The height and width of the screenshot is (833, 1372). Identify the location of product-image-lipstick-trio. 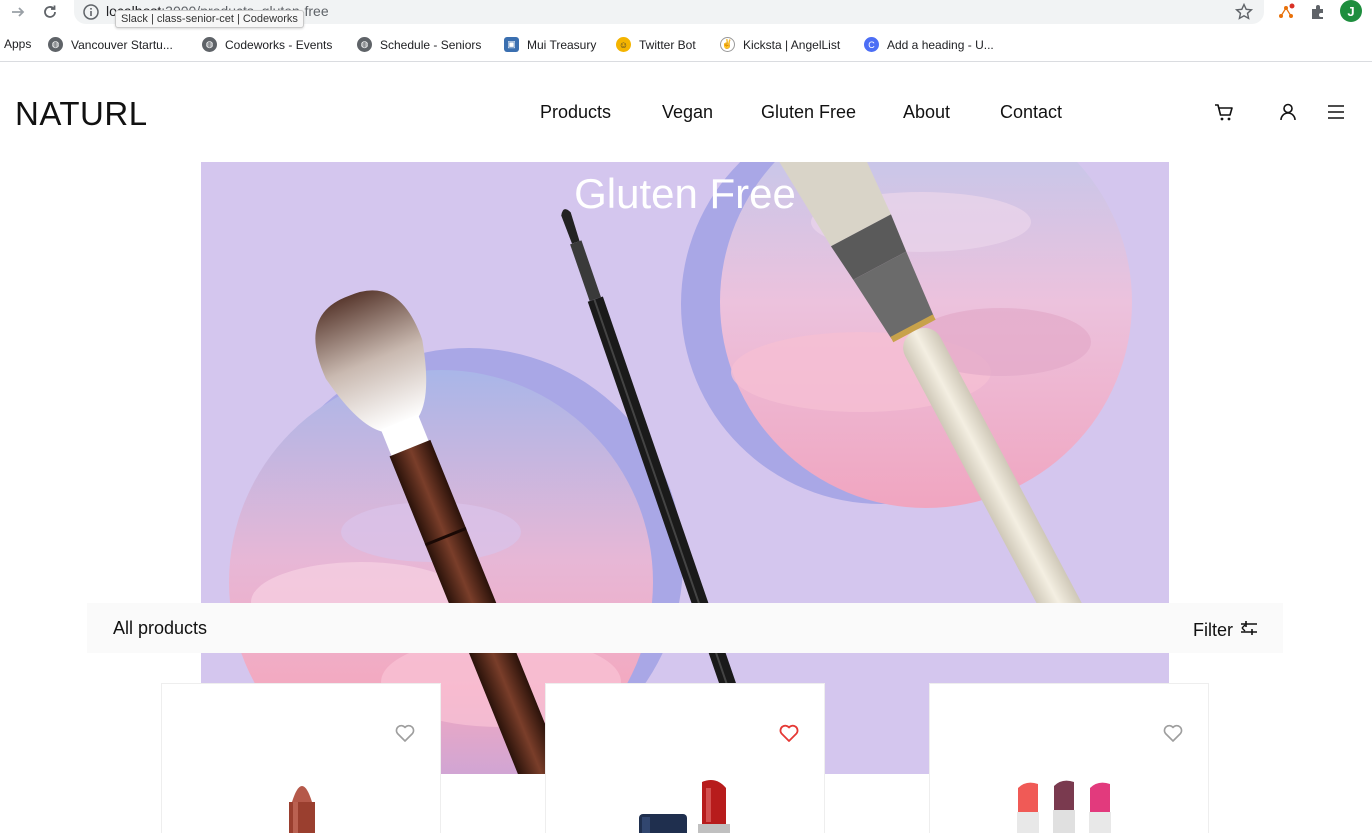
(1064, 806).